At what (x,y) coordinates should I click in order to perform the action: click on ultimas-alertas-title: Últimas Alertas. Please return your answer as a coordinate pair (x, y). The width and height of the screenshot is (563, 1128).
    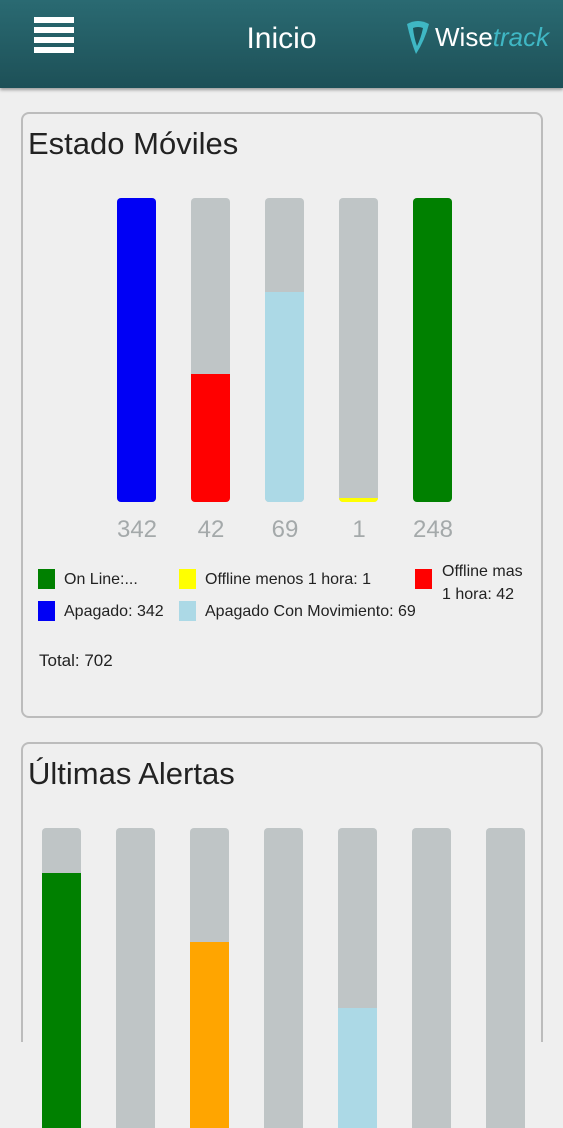
    Looking at the image, I should click on (131, 773).